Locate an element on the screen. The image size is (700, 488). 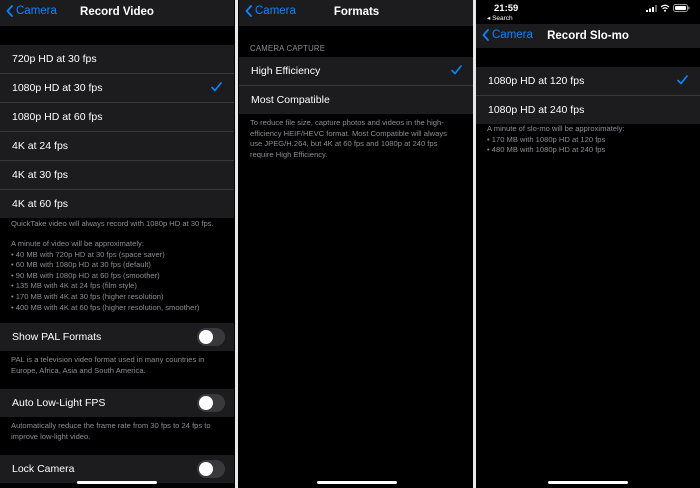
nav-bar: Camera Record Slo-mo is located at coordinates (588, 36).